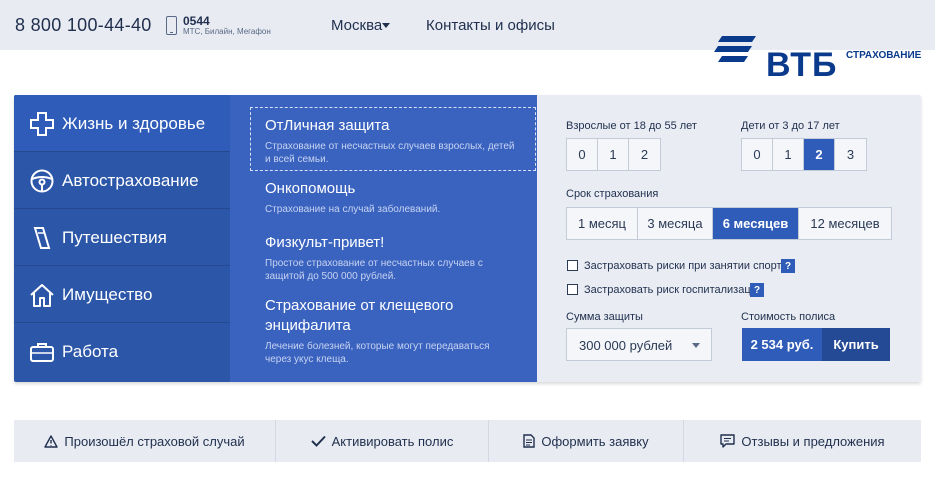 This screenshot has width=935, height=487. Describe the element at coordinates (572, 289) in the screenshot. I see `hospital-checkbox` at that location.